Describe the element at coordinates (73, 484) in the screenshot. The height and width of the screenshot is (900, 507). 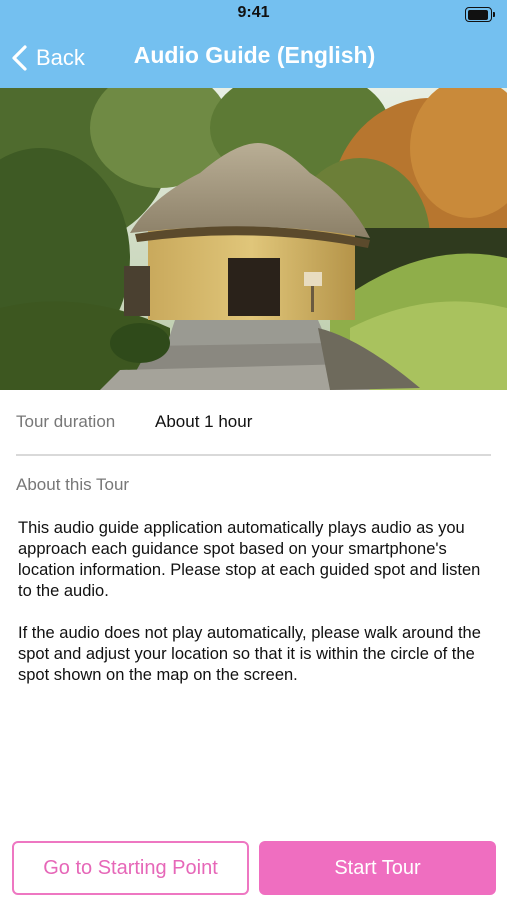
I see `about-title: About this Tour` at that location.